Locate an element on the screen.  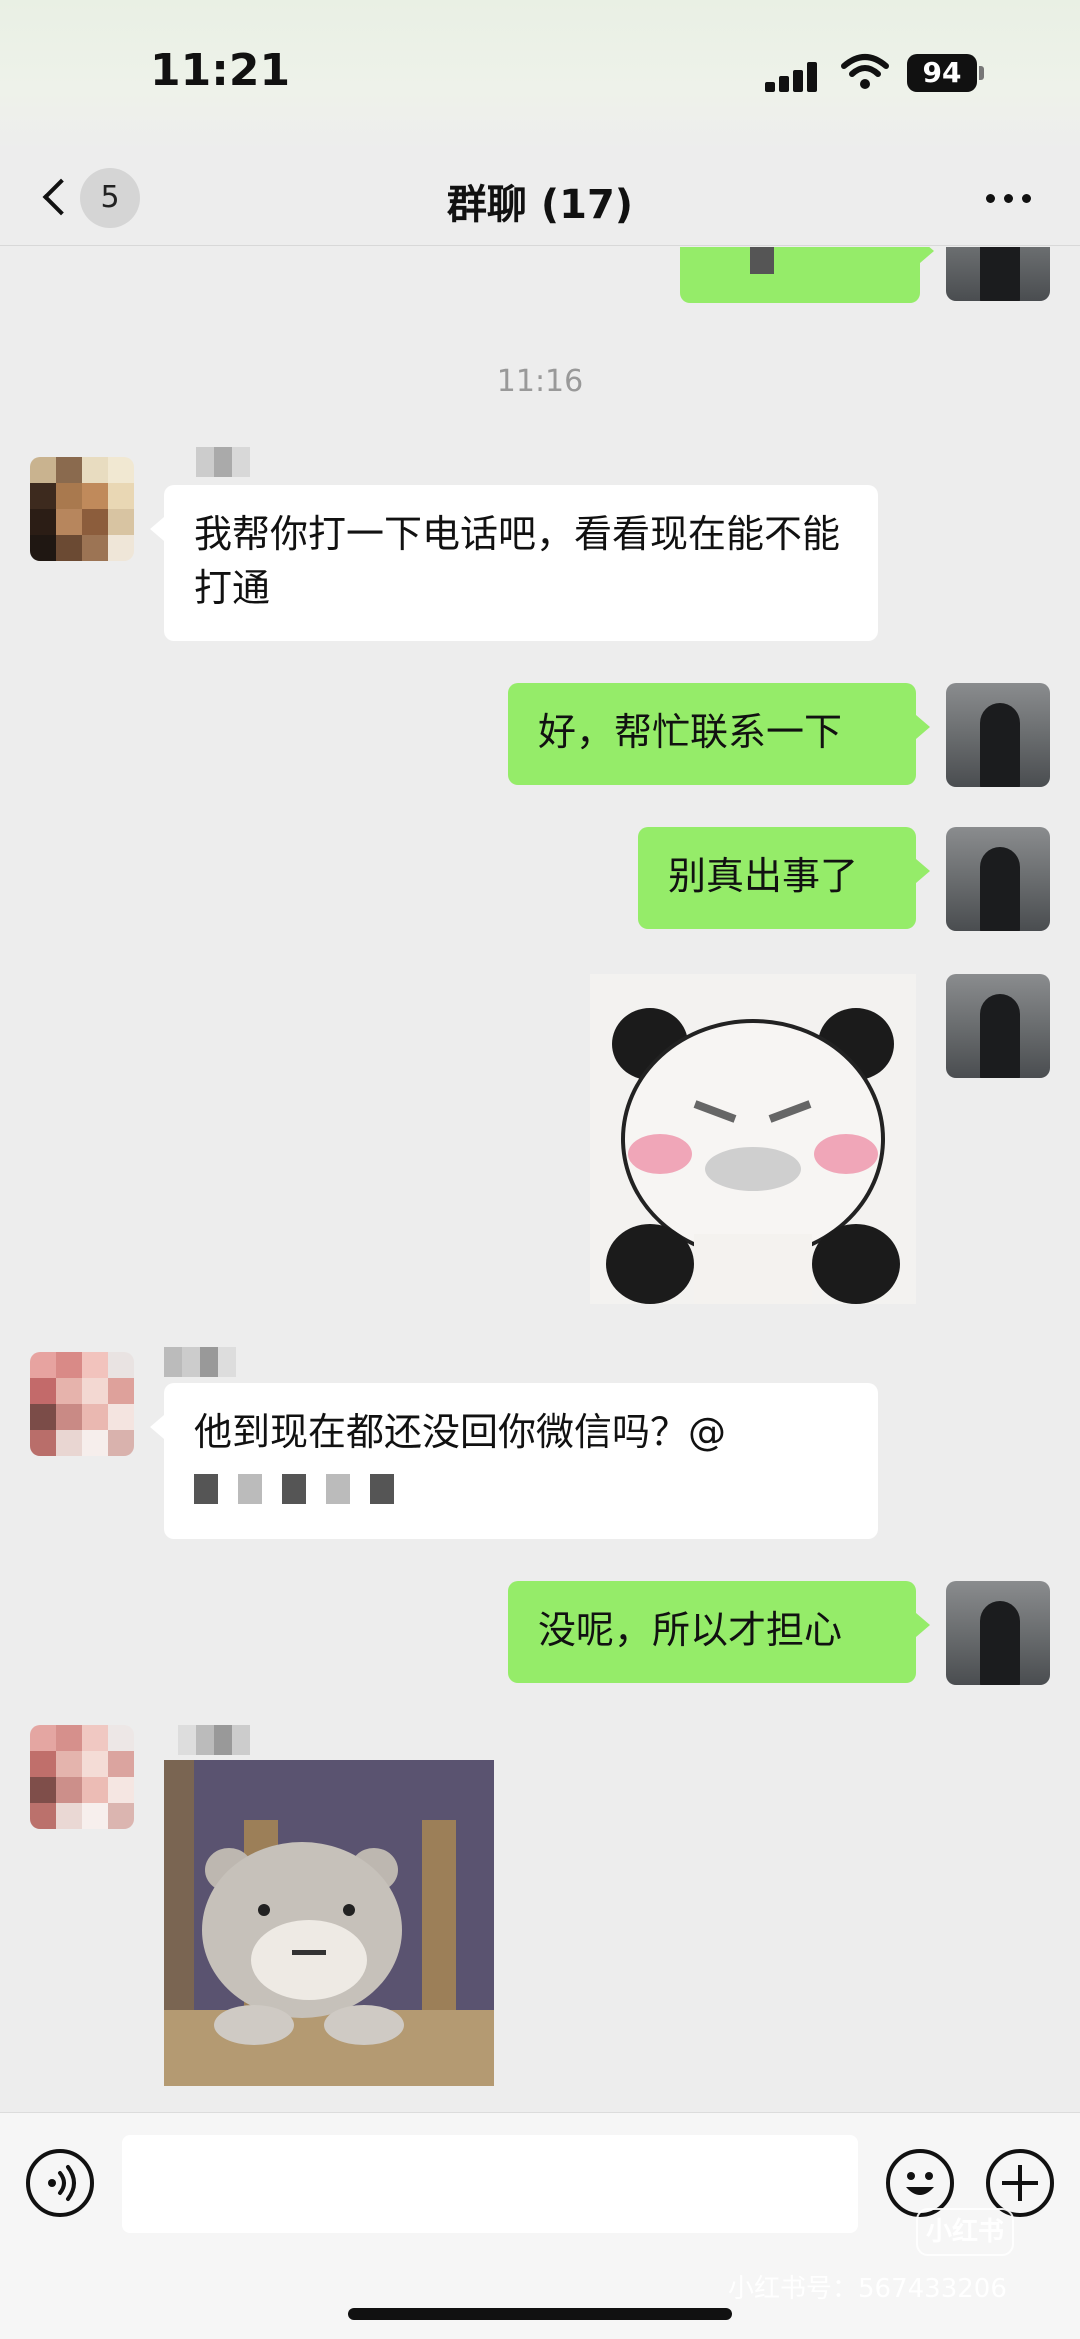
cellular-signal-icon is located at coordinates (795, 77).